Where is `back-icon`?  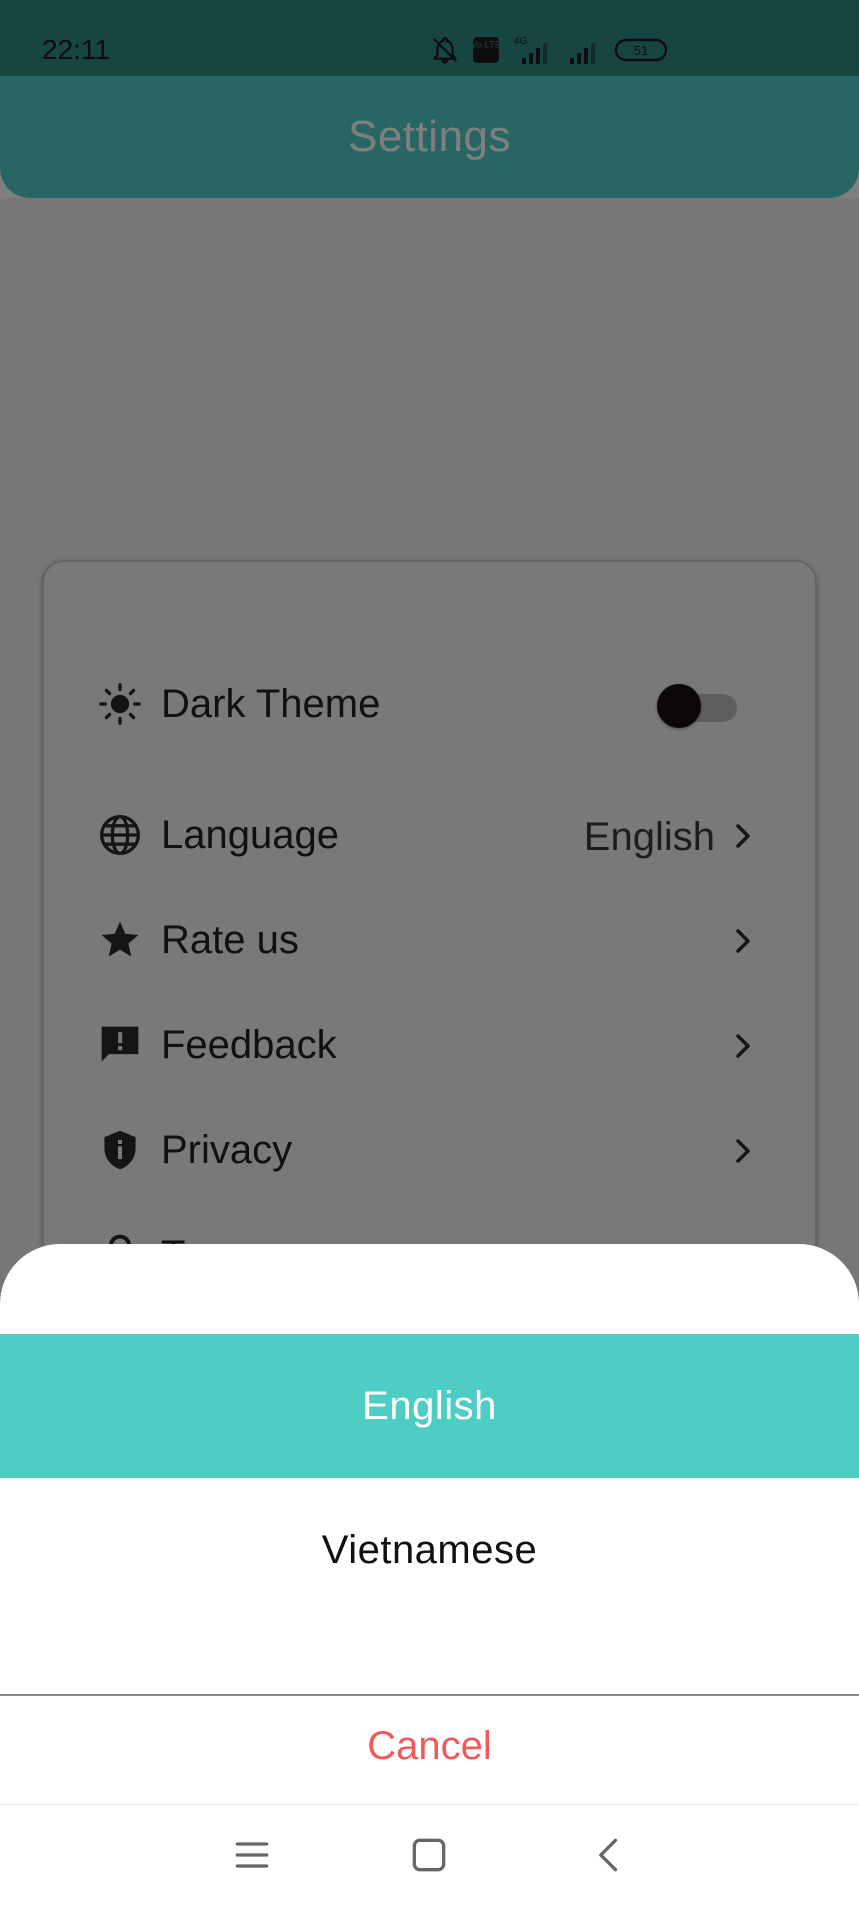
back-icon is located at coordinates (610, 1855).